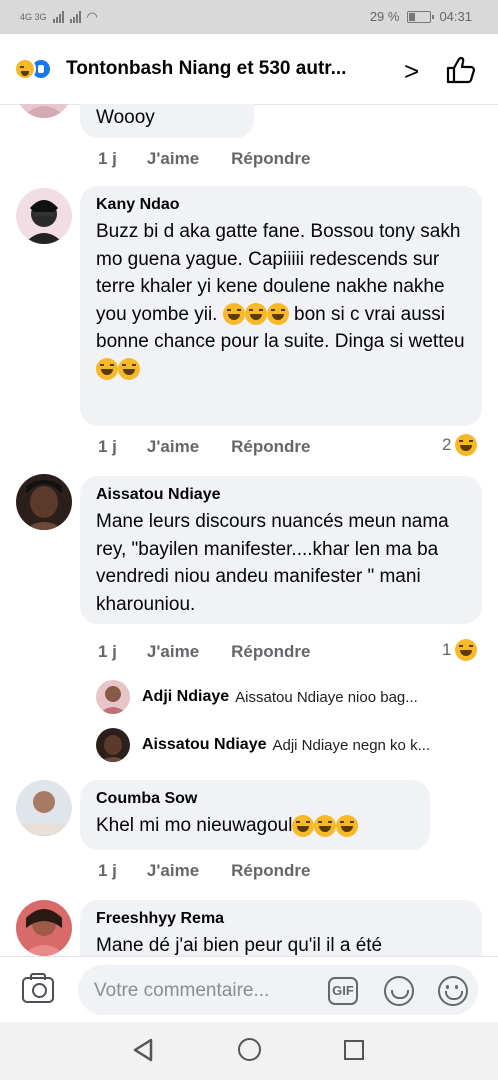  Describe the element at coordinates (255, 799) in the screenshot. I see `commenter-name: Coumba Sow` at that location.